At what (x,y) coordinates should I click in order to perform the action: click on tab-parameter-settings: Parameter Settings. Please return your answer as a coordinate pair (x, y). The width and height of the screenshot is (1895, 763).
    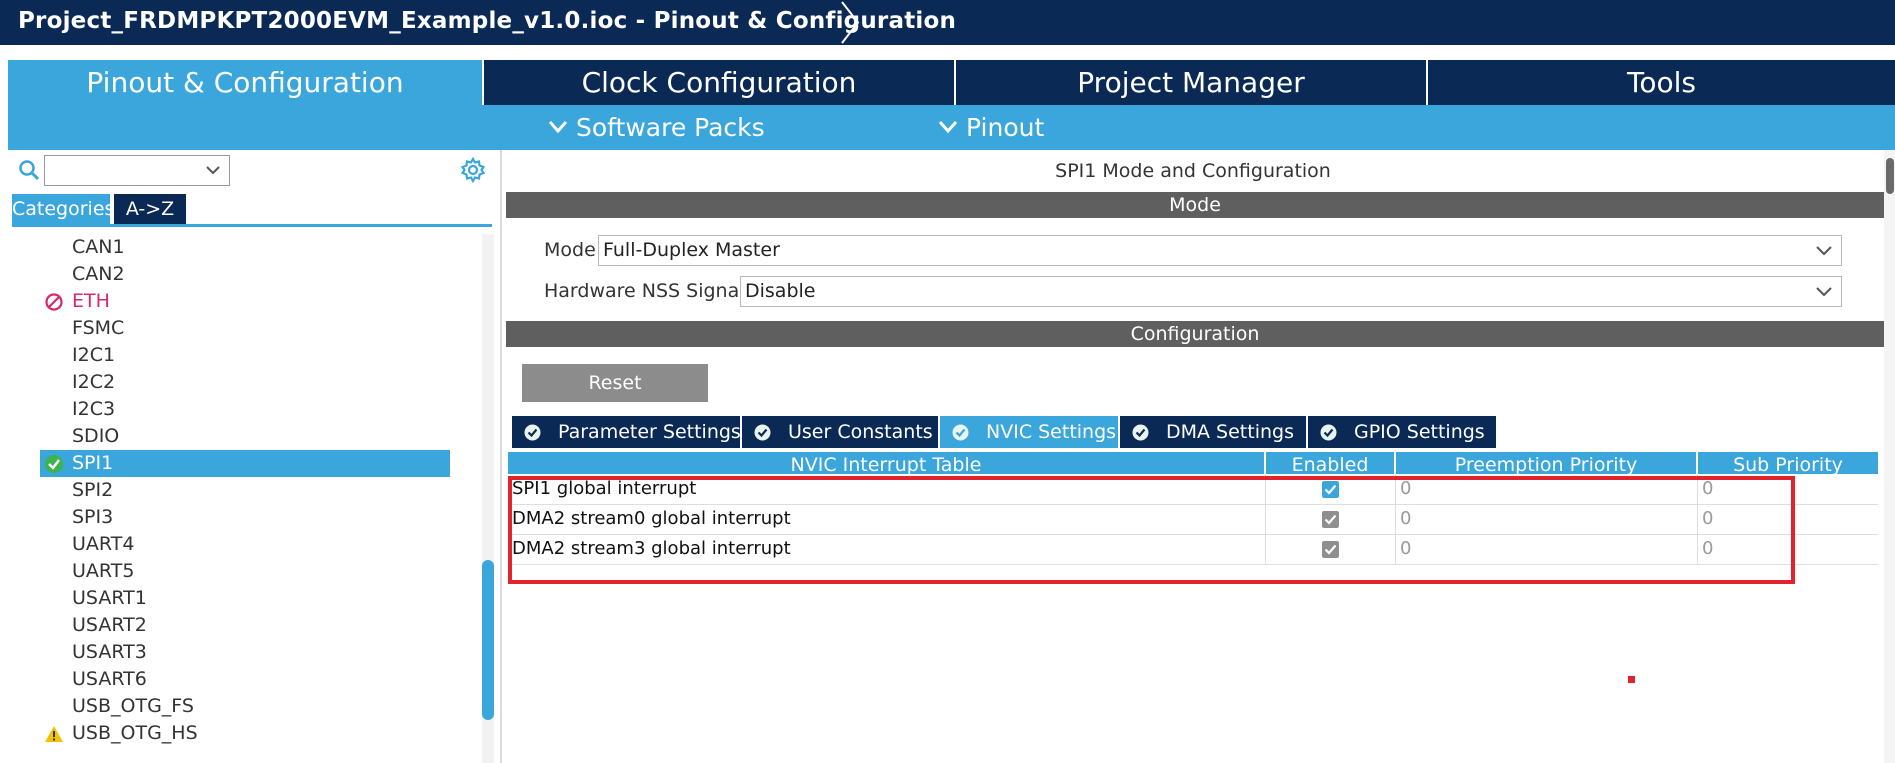
    Looking at the image, I should click on (626, 432).